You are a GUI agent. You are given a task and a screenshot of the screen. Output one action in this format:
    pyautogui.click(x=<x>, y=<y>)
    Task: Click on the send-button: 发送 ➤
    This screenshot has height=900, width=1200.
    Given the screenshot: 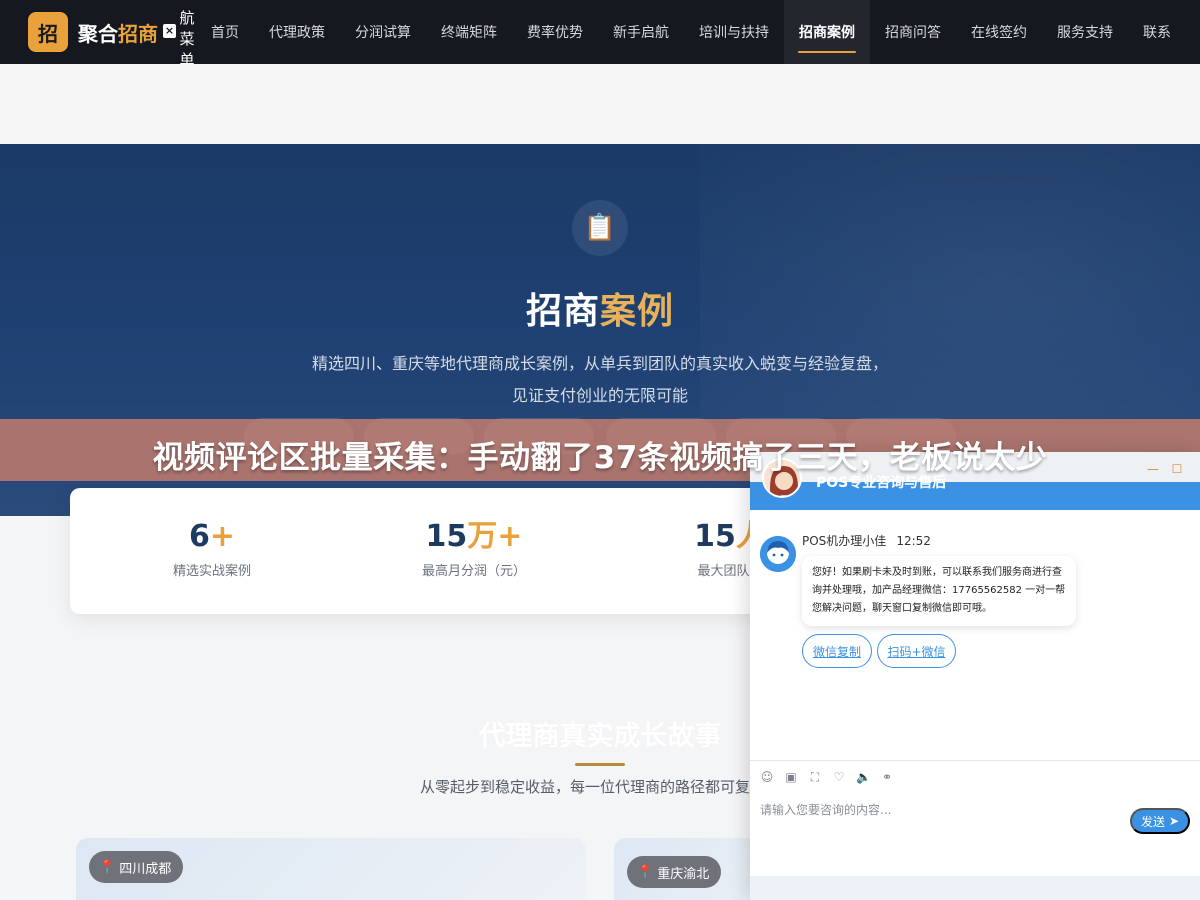 What is the action you would take?
    pyautogui.click(x=1160, y=821)
    